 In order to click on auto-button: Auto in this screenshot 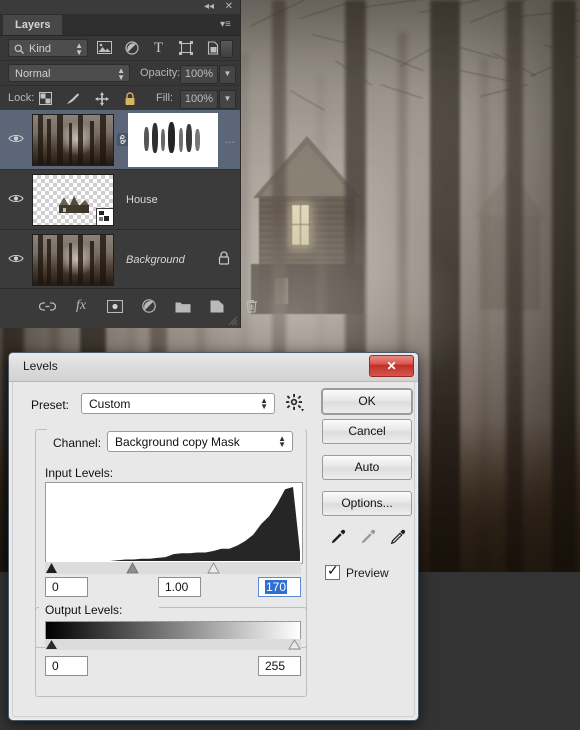, I will do `click(367, 467)`.